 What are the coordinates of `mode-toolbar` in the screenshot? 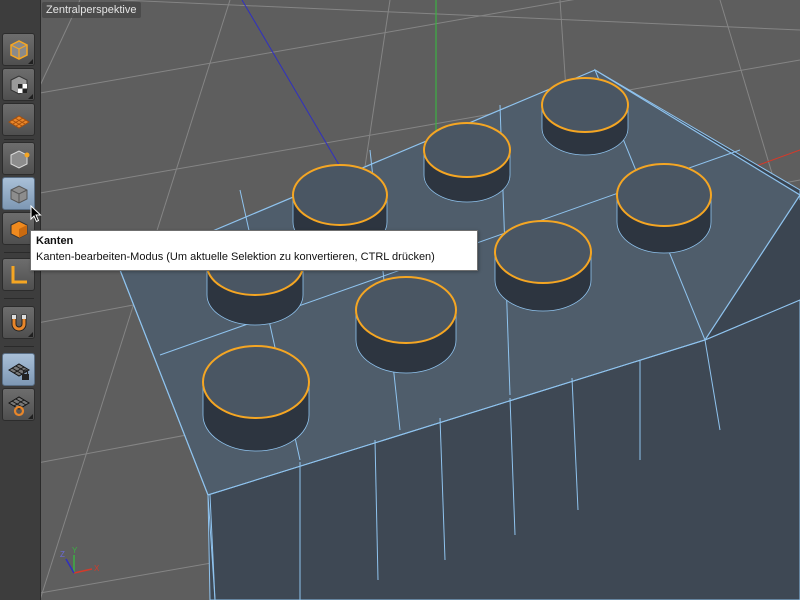 It's located at (20, 300).